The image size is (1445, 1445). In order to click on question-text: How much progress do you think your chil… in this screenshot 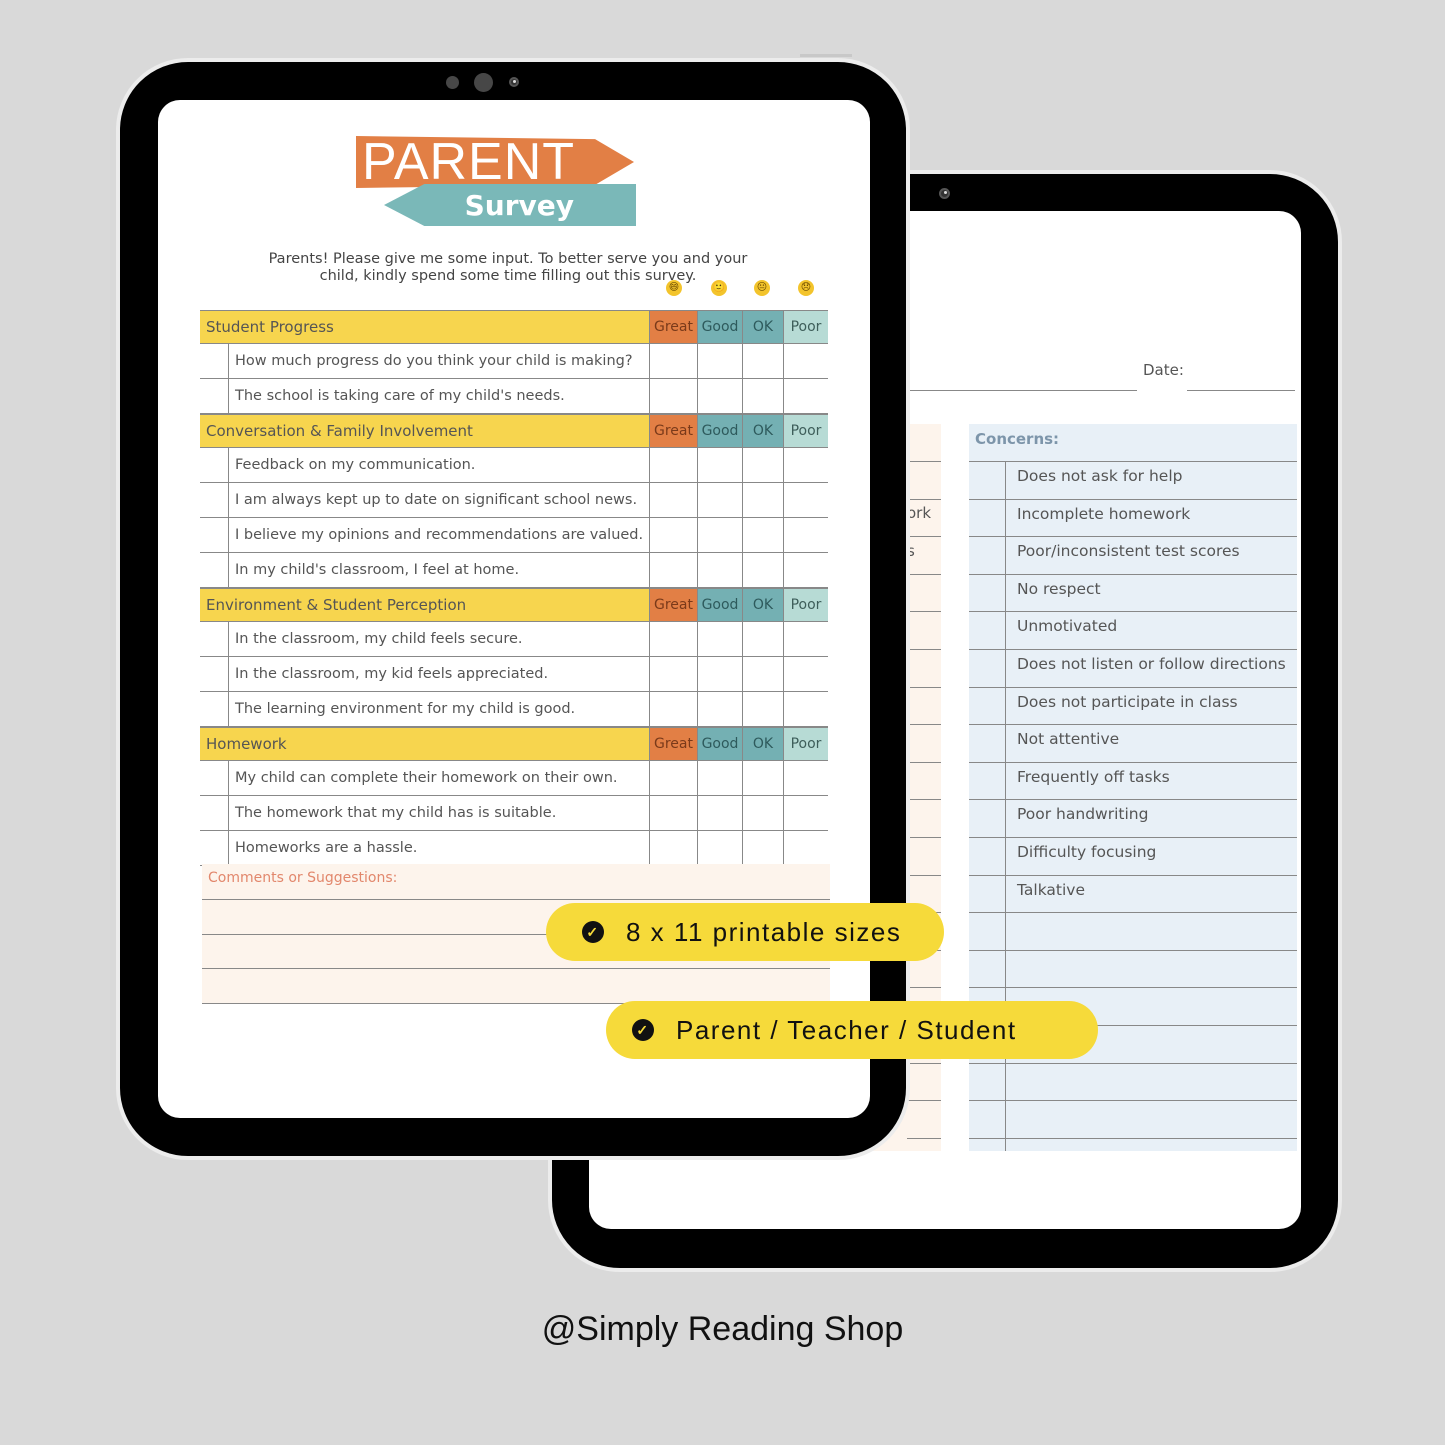, I will do `click(434, 361)`.